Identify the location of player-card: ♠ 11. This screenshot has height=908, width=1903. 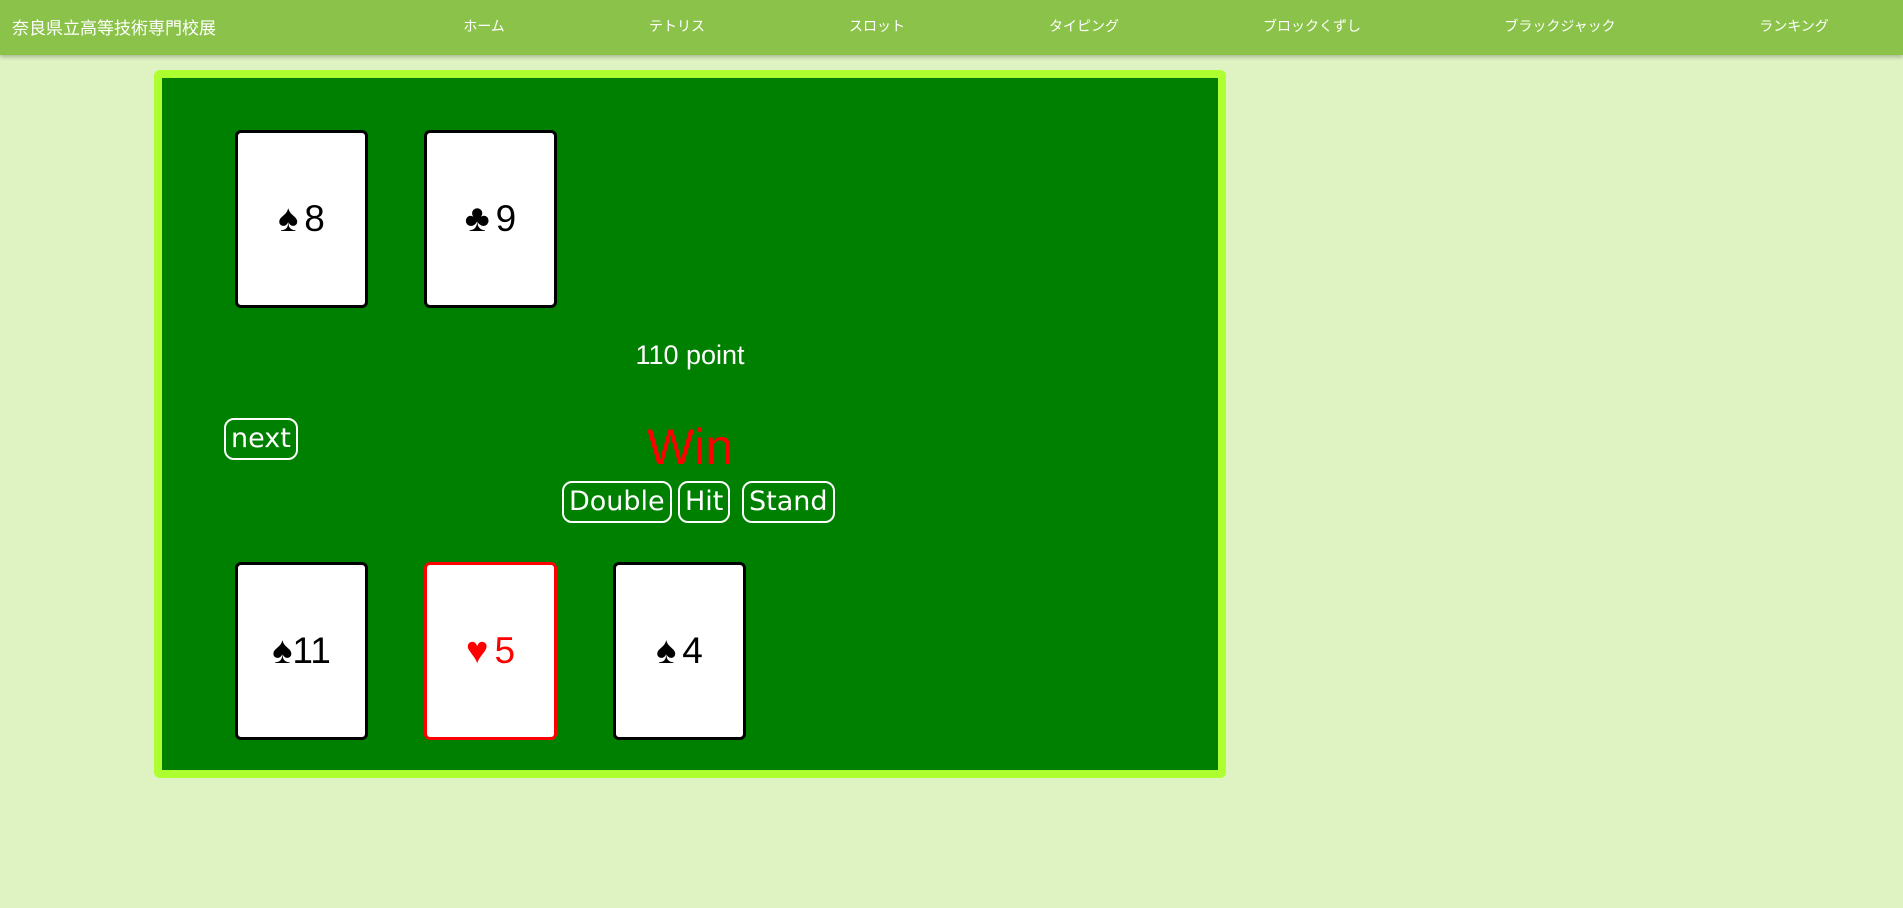
(301, 651).